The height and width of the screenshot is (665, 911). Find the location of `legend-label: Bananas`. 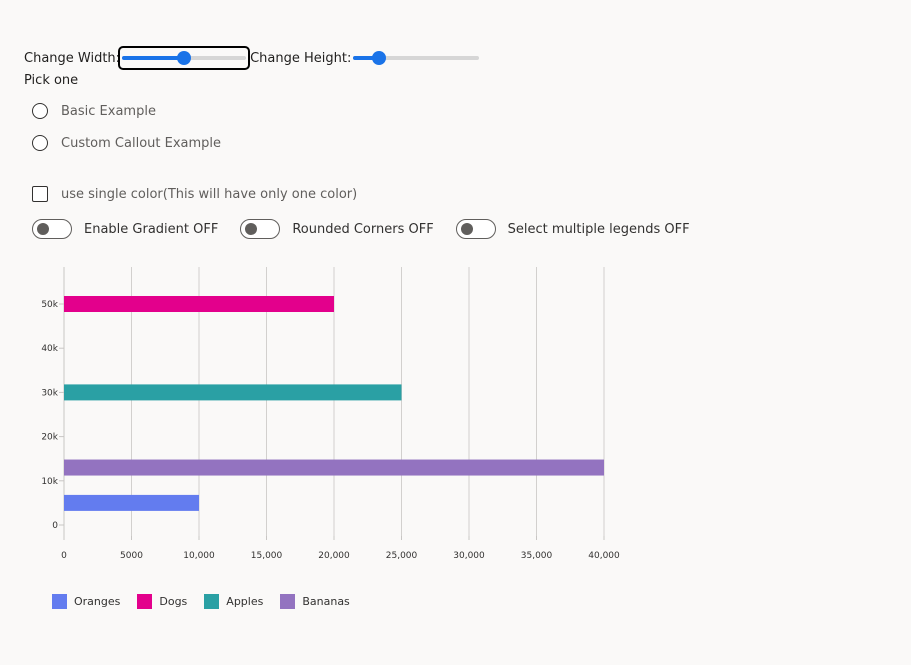

legend-label: Bananas is located at coordinates (326, 601).